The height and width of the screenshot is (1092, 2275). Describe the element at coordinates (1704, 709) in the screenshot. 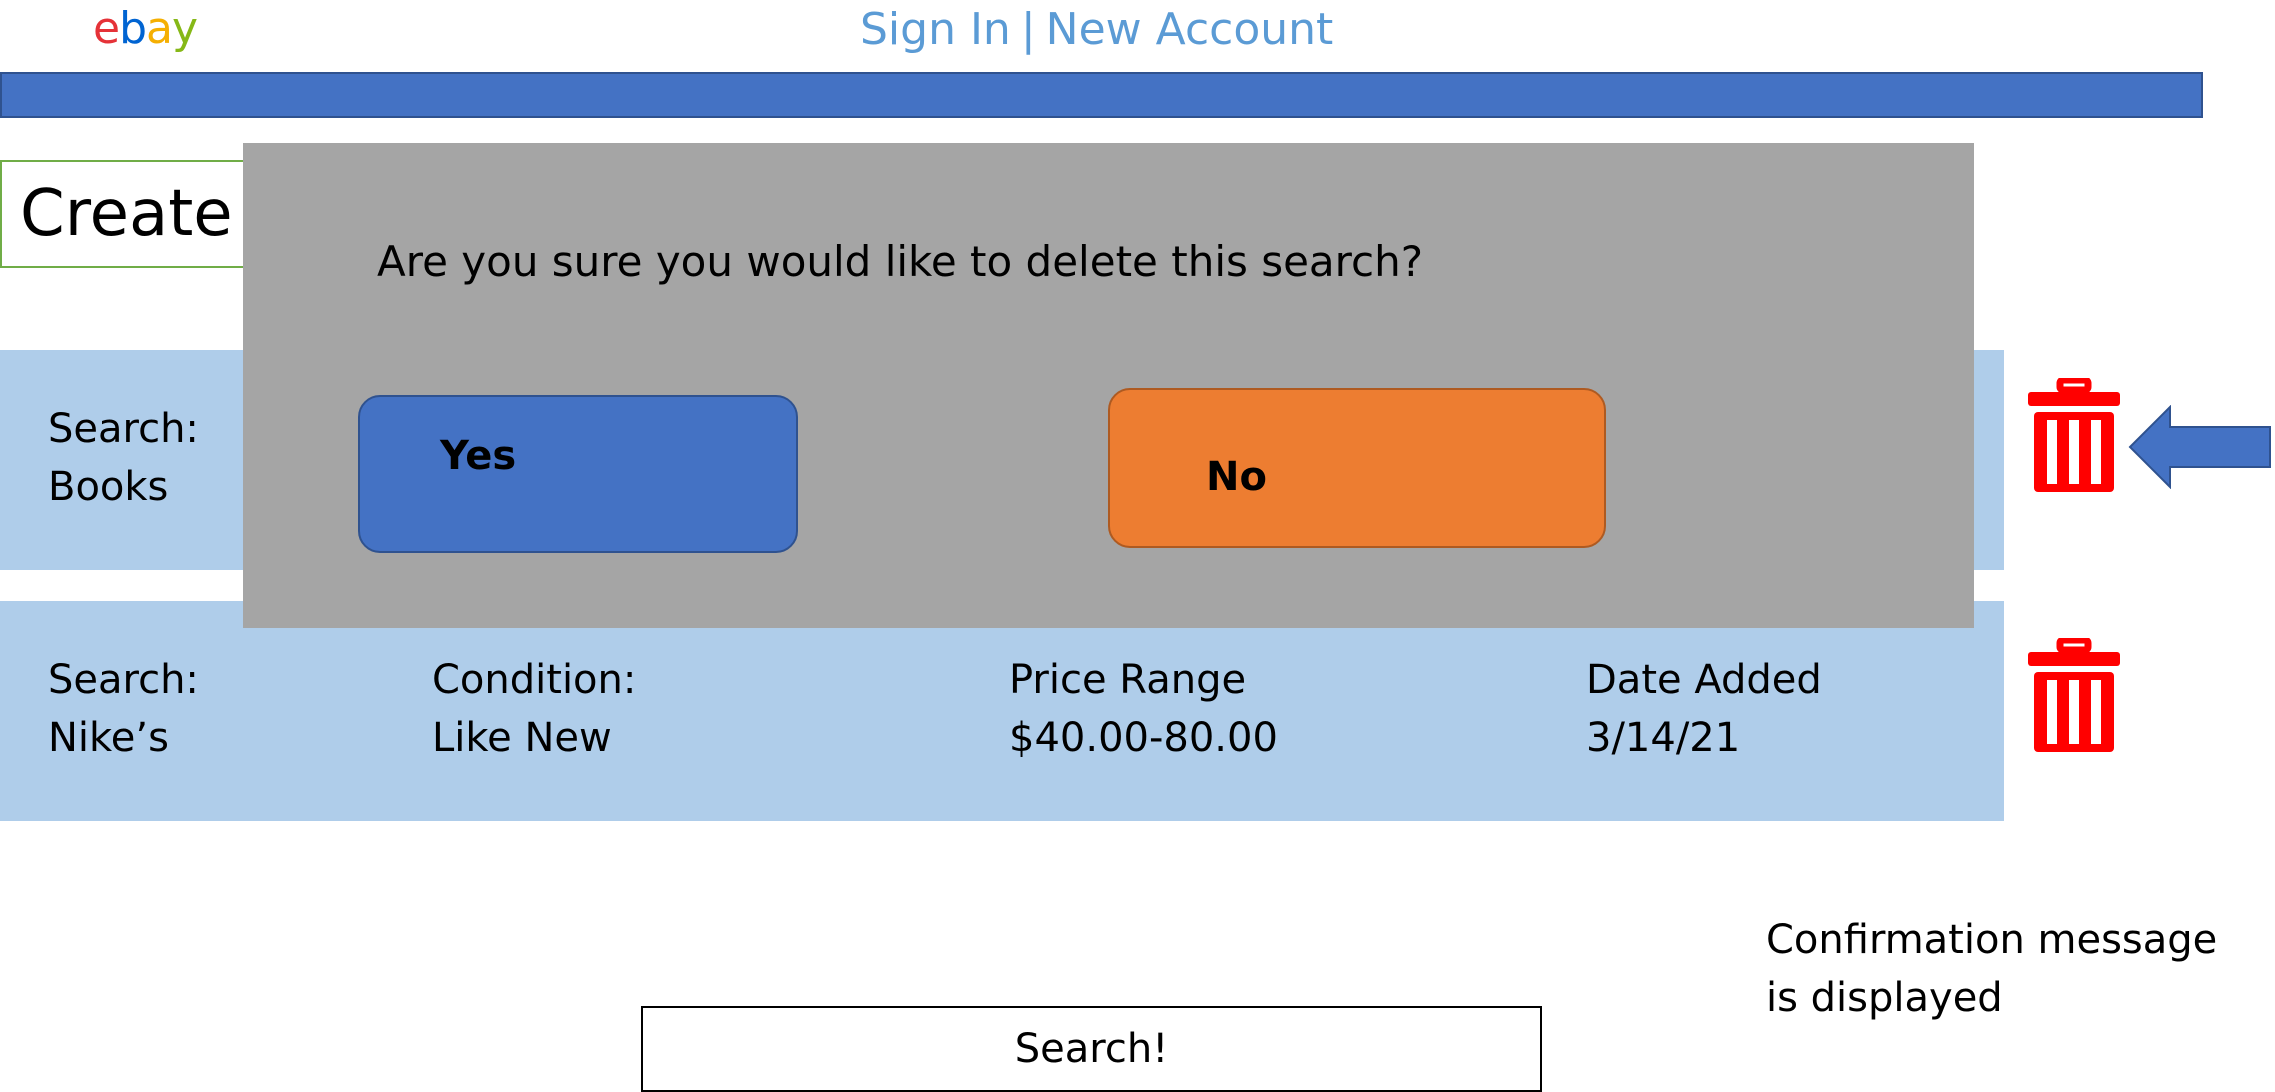

I see `date-added-field: Date Added 3/14/21` at that location.